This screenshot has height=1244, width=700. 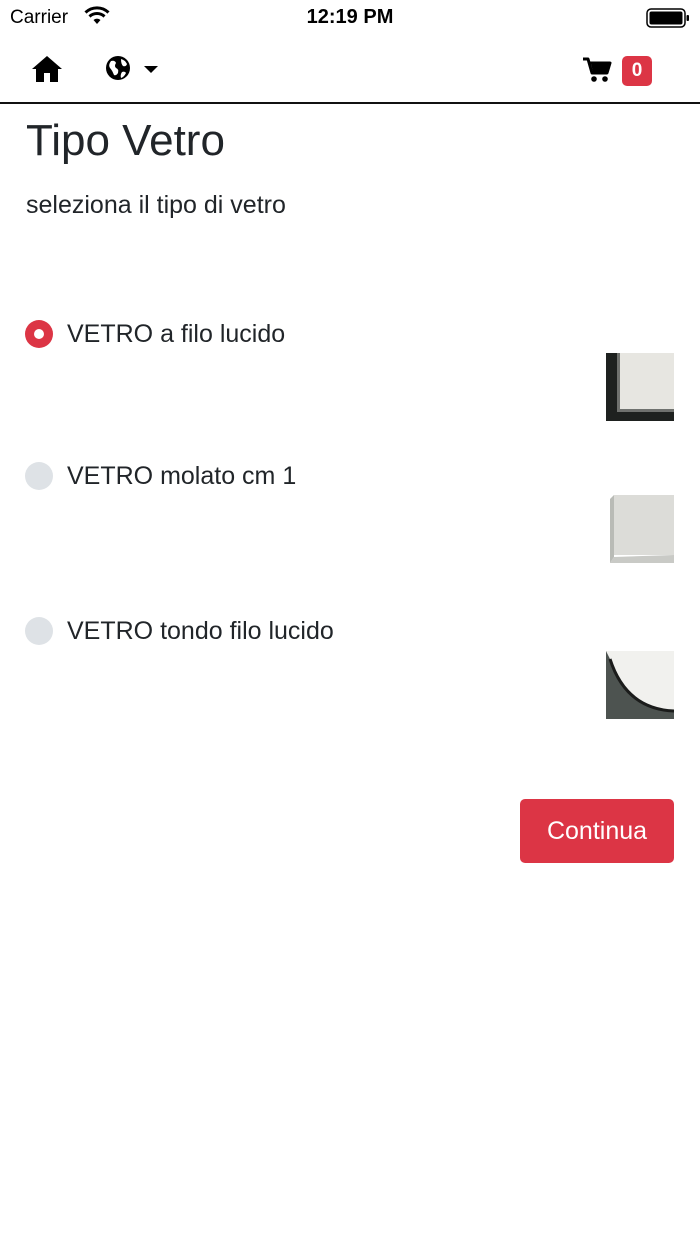 I want to click on option-label: VETRO molato cm 1, so click(x=181, y=476).